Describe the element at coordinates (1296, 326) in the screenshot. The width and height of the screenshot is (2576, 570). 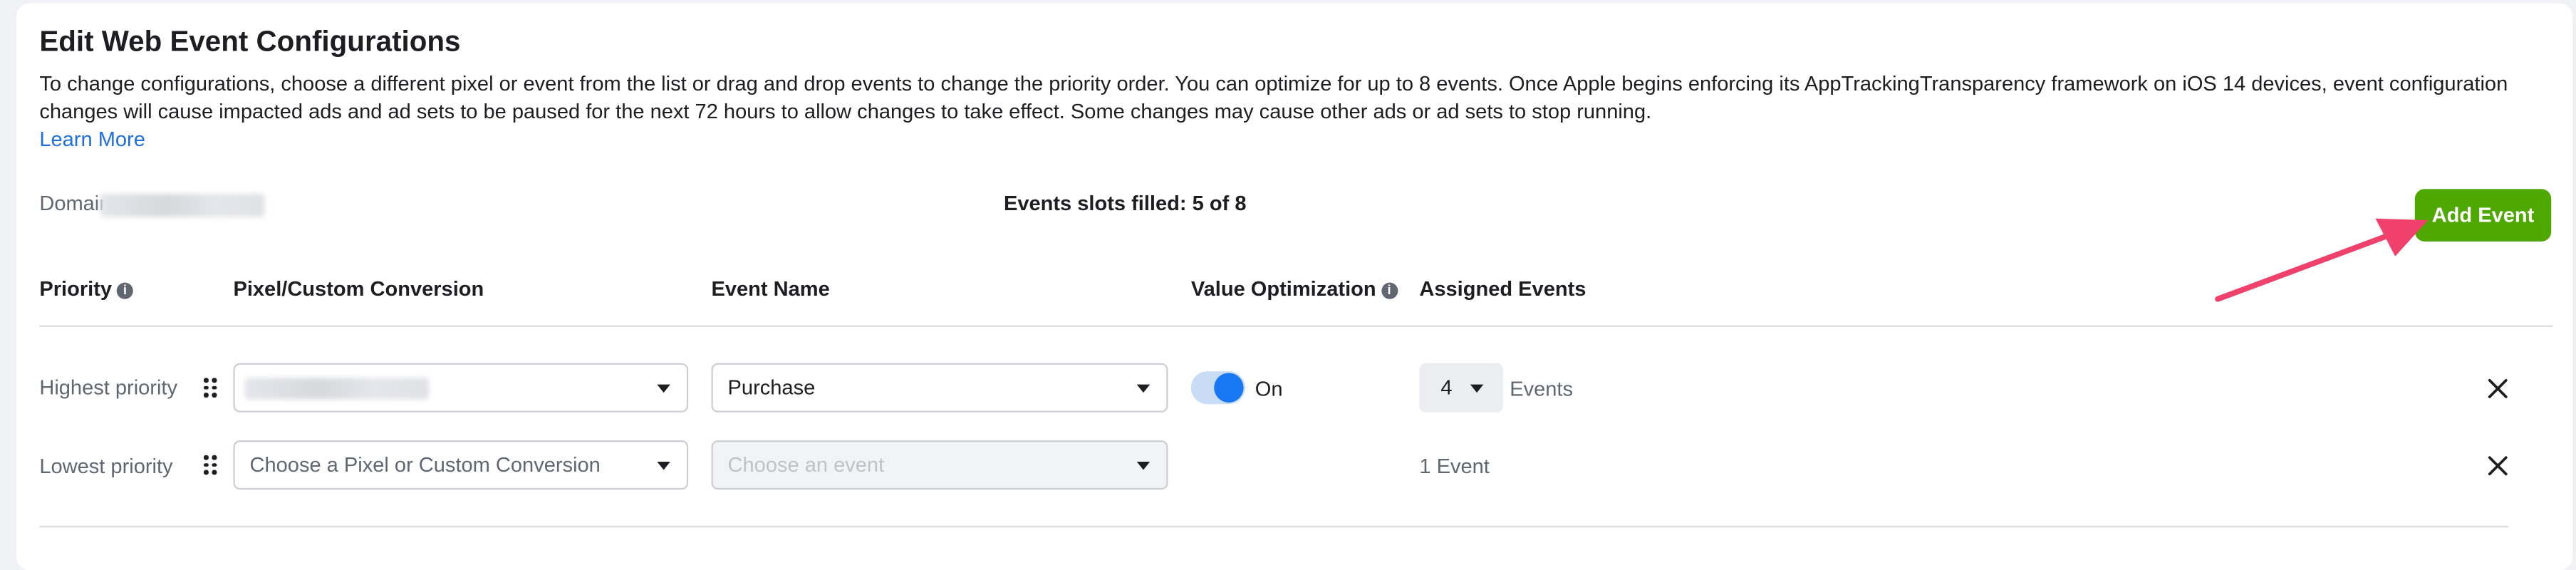
I see `header-divider` at that location.